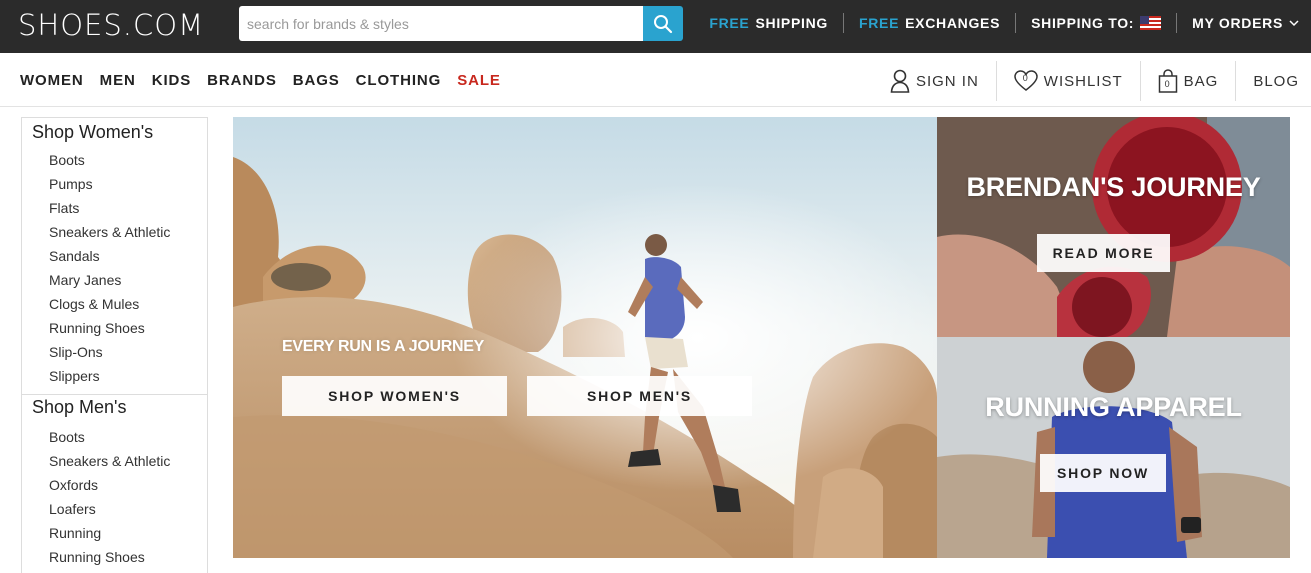 This screenshot has width=1311, height=573. I want to click on sidebar-item-women-flats: Flats, so click(114, 208).